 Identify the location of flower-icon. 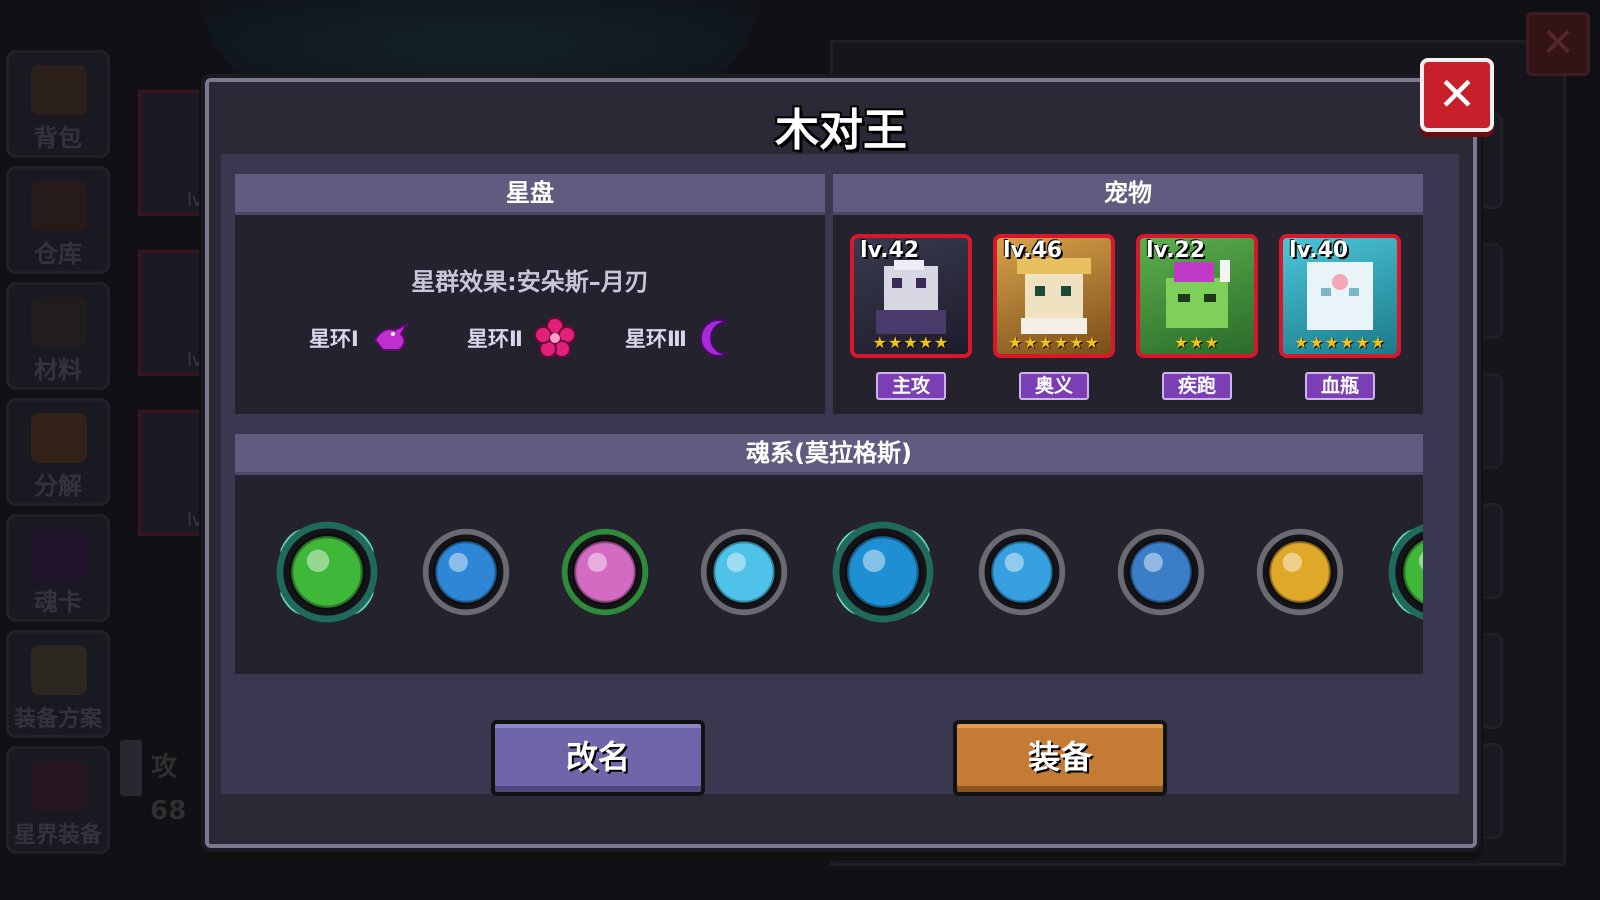
(554, 337).